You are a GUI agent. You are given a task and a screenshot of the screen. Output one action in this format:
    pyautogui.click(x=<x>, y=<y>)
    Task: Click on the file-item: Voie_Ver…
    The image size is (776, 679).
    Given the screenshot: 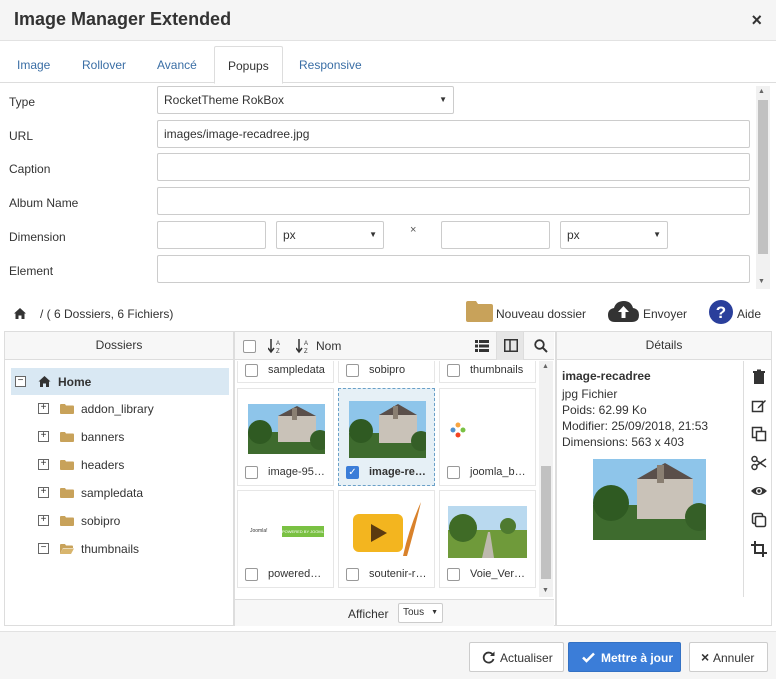 What is the action you would take?
    pyautogui.click(x=487, y=539)
    